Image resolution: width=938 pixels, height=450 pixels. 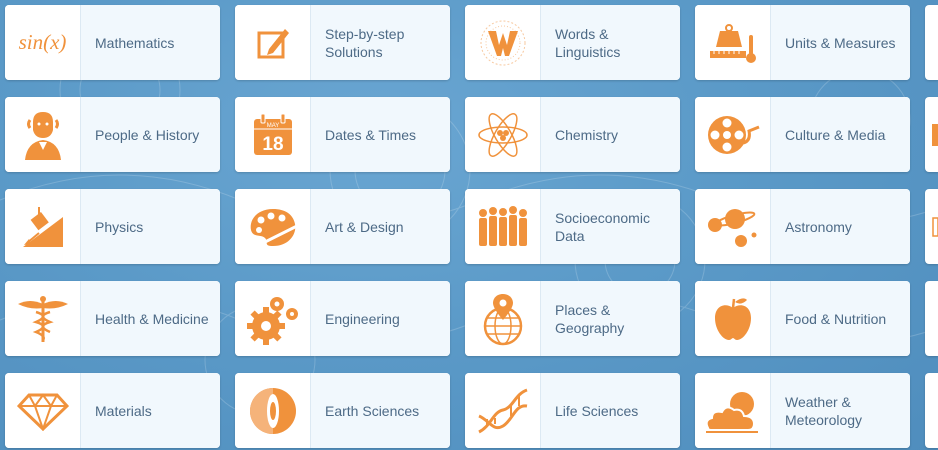 I want to click on tile-mathematics: sin(x) Mathematics, so click(x=112, y=42).